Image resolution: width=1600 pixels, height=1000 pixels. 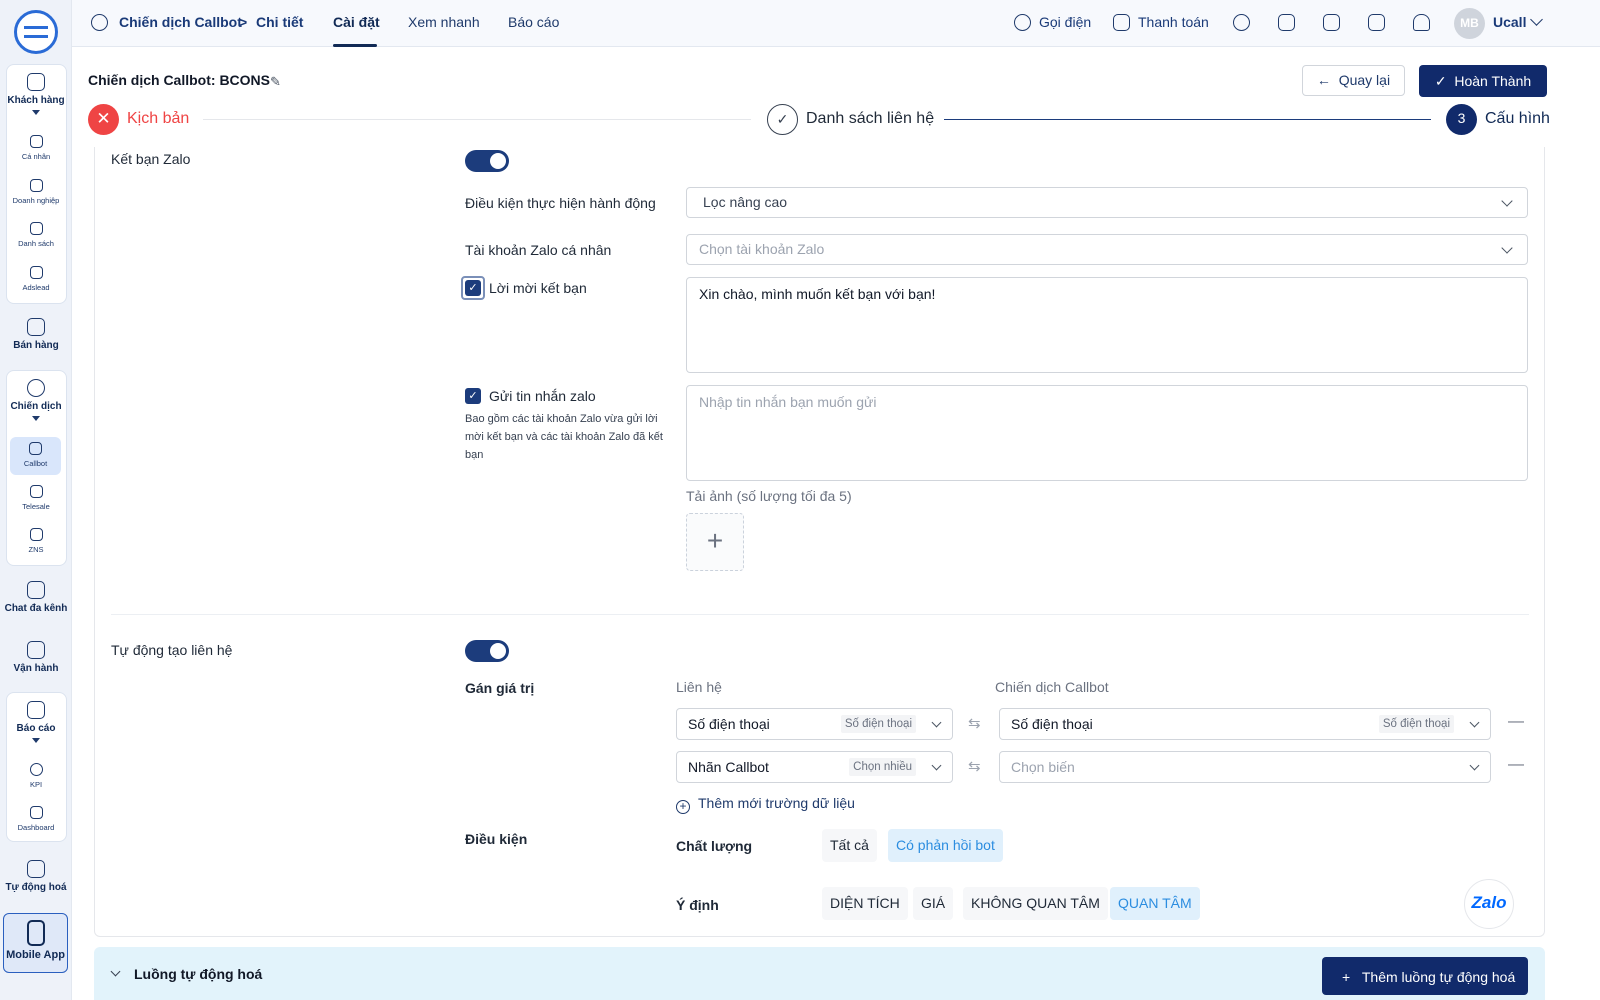 What do you see at coordinates (1107, 433) in the screenshot?
I see `zalo-message-textarea: Nhập tin nhắn bạn muốn gửi` at bounding box center [1107, 433].